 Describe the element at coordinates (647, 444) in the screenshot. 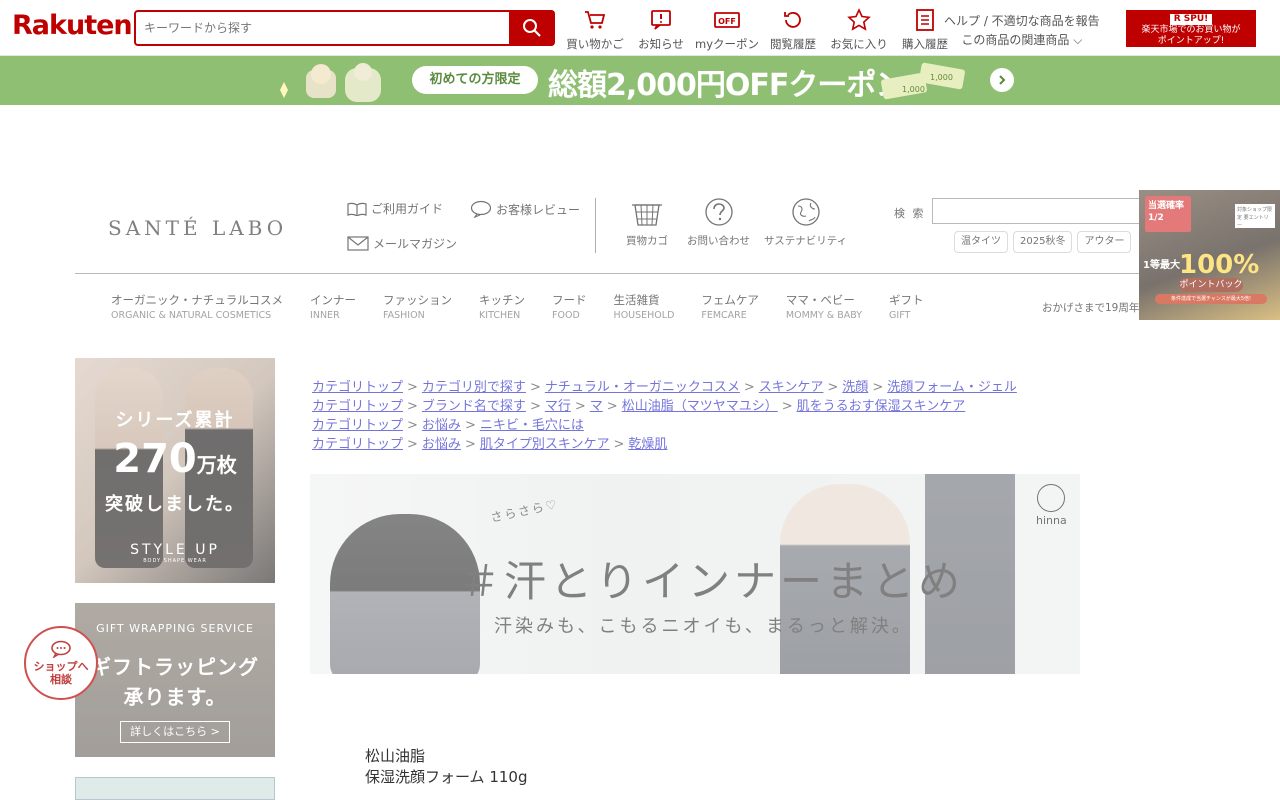

I see `breadcrumb-link: 乾燥肌` at that location.